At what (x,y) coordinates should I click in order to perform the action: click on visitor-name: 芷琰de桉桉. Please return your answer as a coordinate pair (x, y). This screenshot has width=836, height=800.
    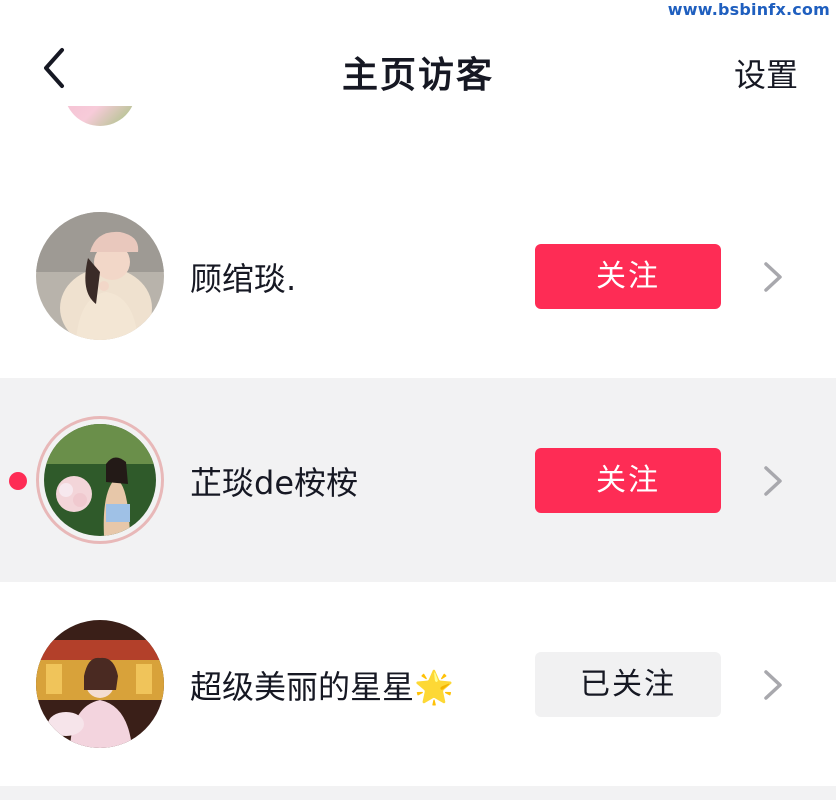
    Looking at the image, I should click on (274, 481).